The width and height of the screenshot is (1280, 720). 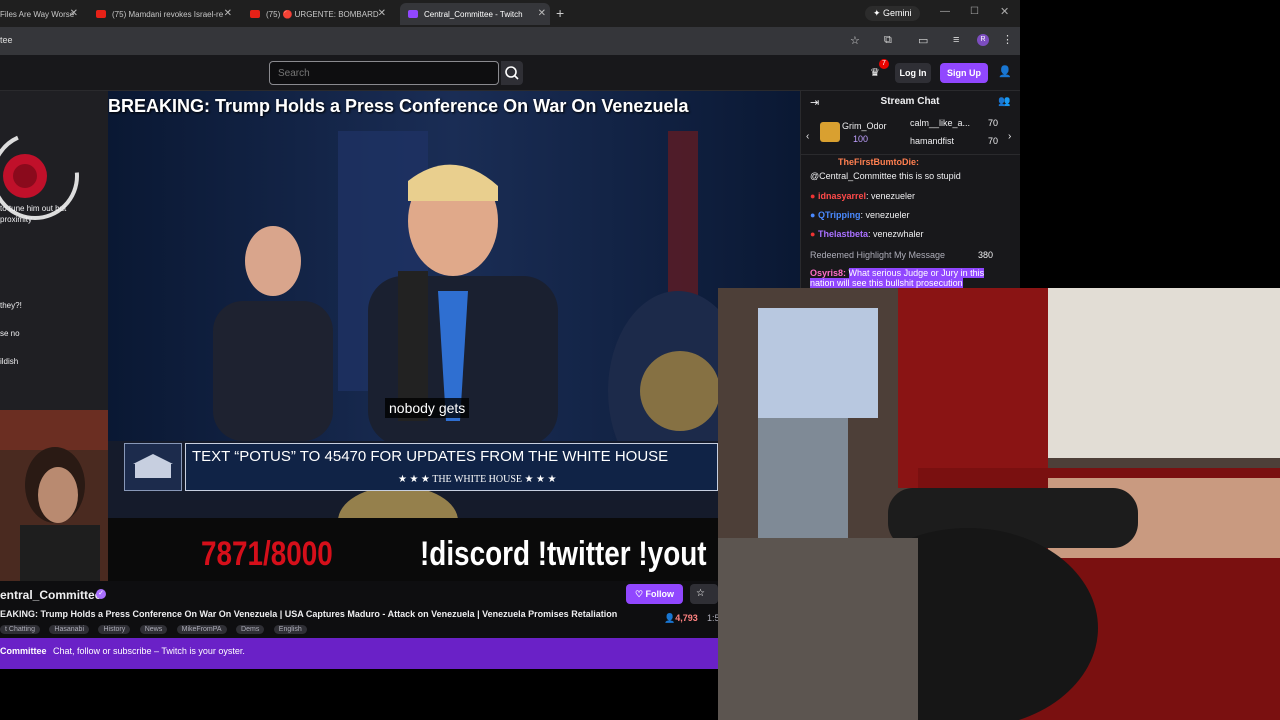 I want to click on chat-message: ● Thelastbeta: venezwhaler, so click(x=867, y=234).